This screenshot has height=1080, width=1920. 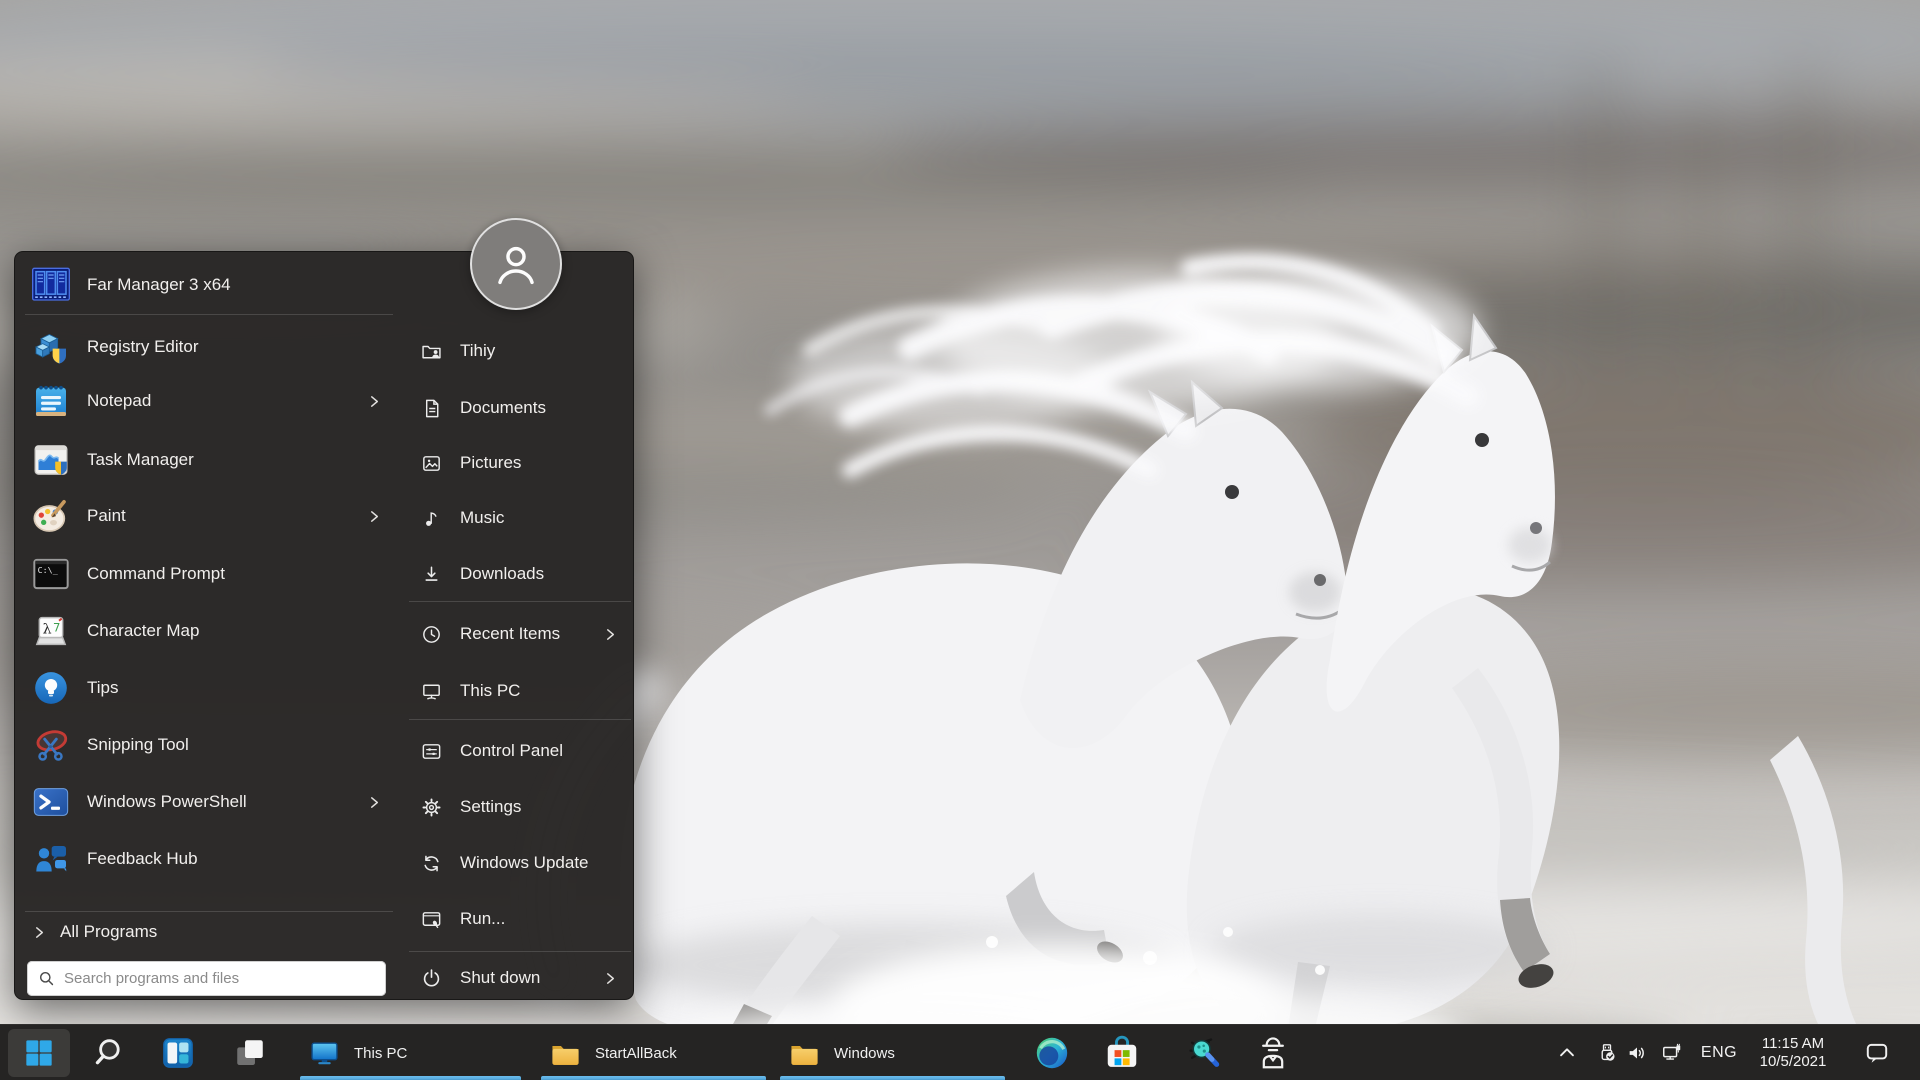 I want to click on start-menu-item-windows-update: Windows Update, so click(x=519, y=863).